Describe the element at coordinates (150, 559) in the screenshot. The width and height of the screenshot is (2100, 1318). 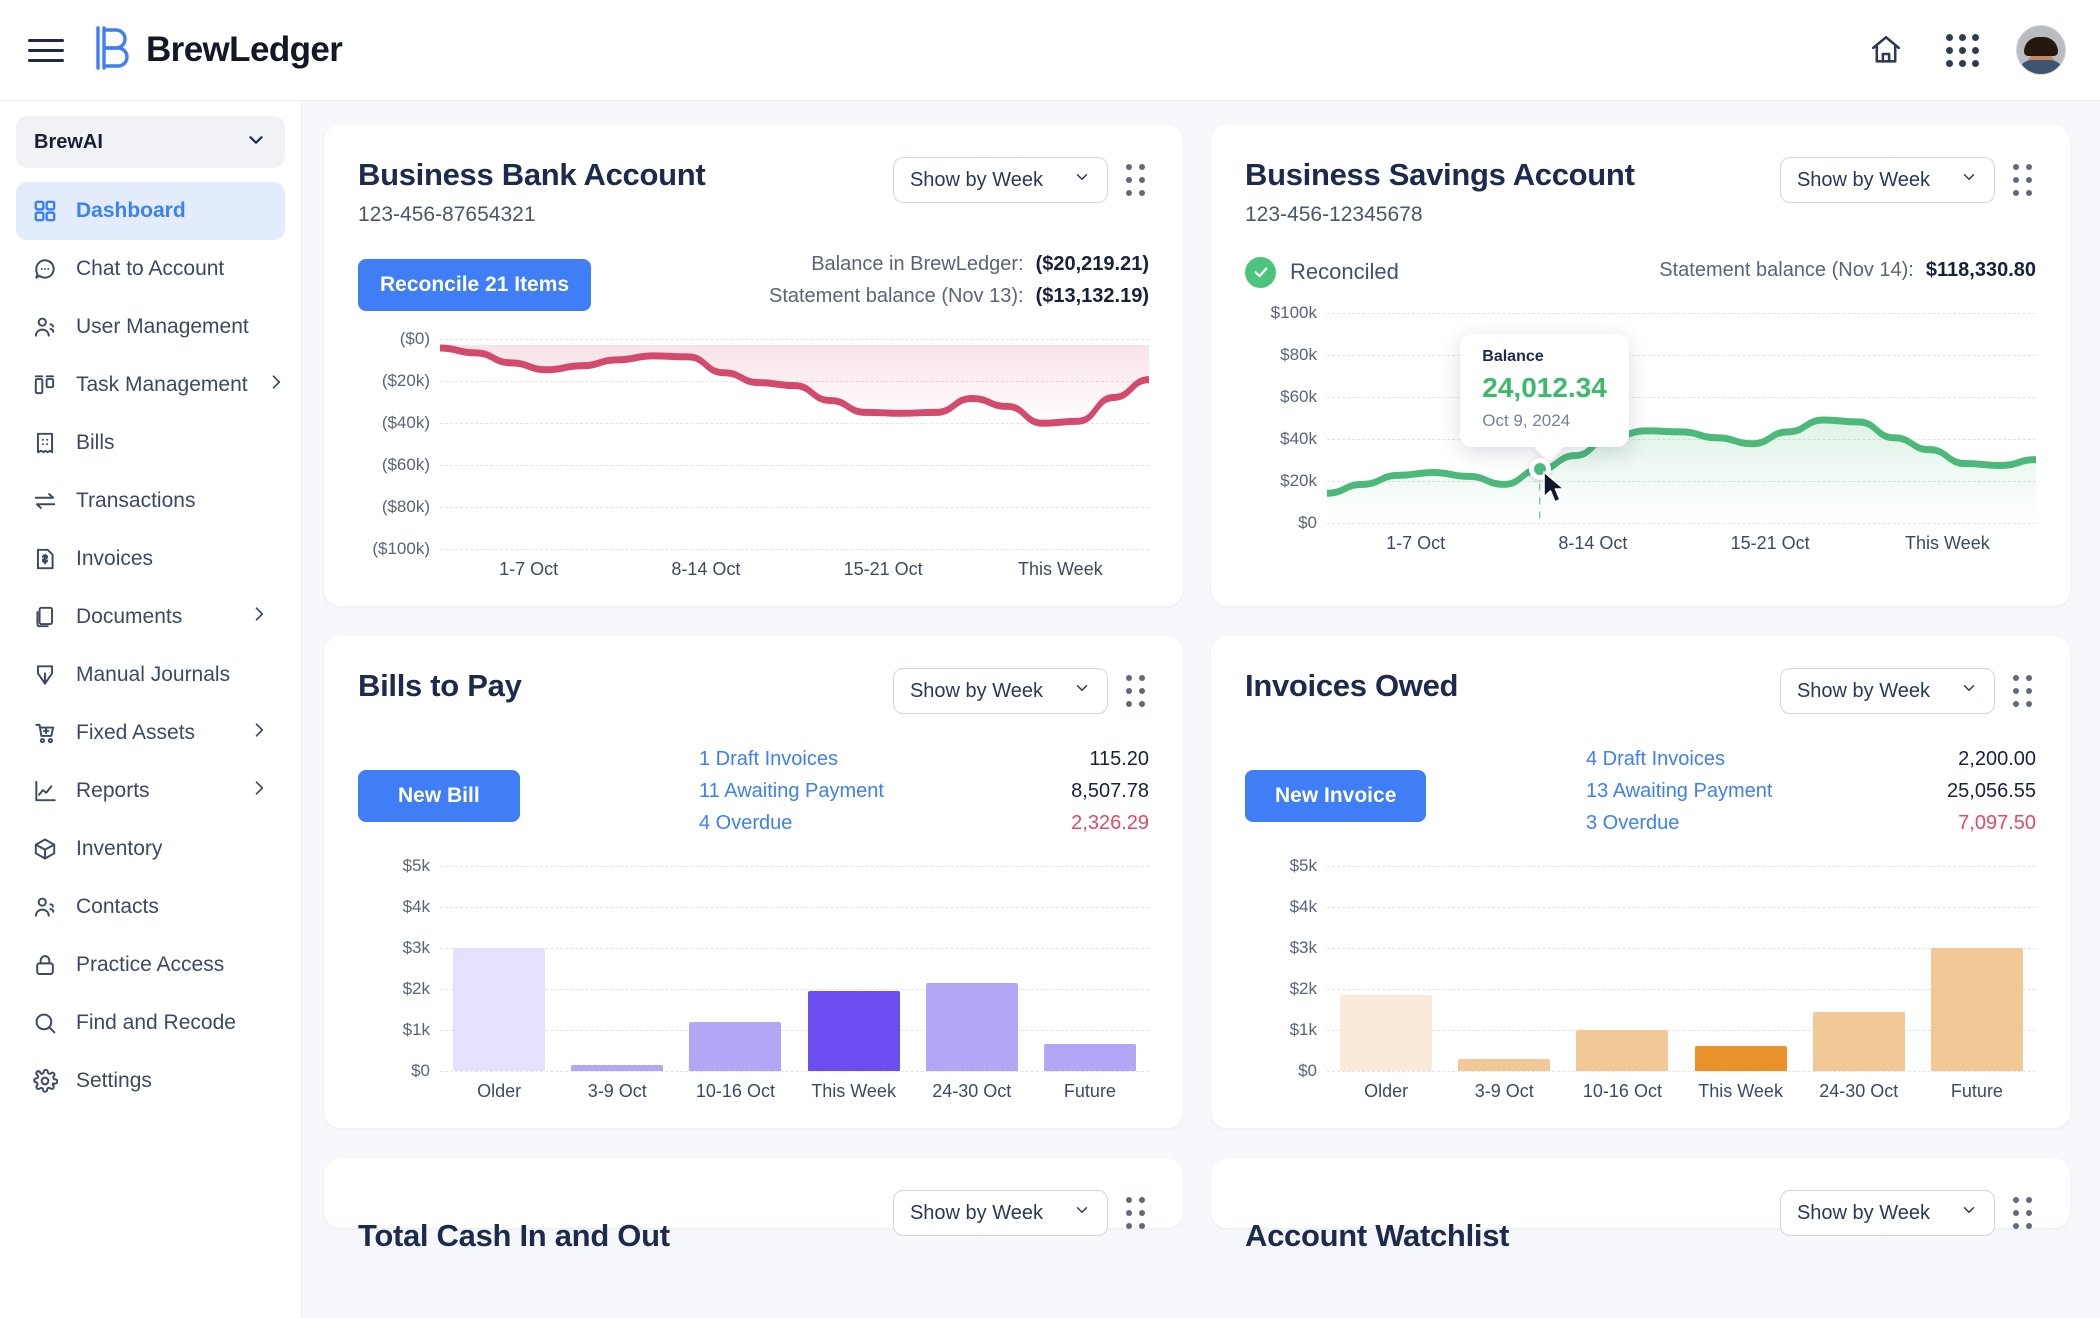
I see `sidebar-item-invoices: Invoices` at that location.